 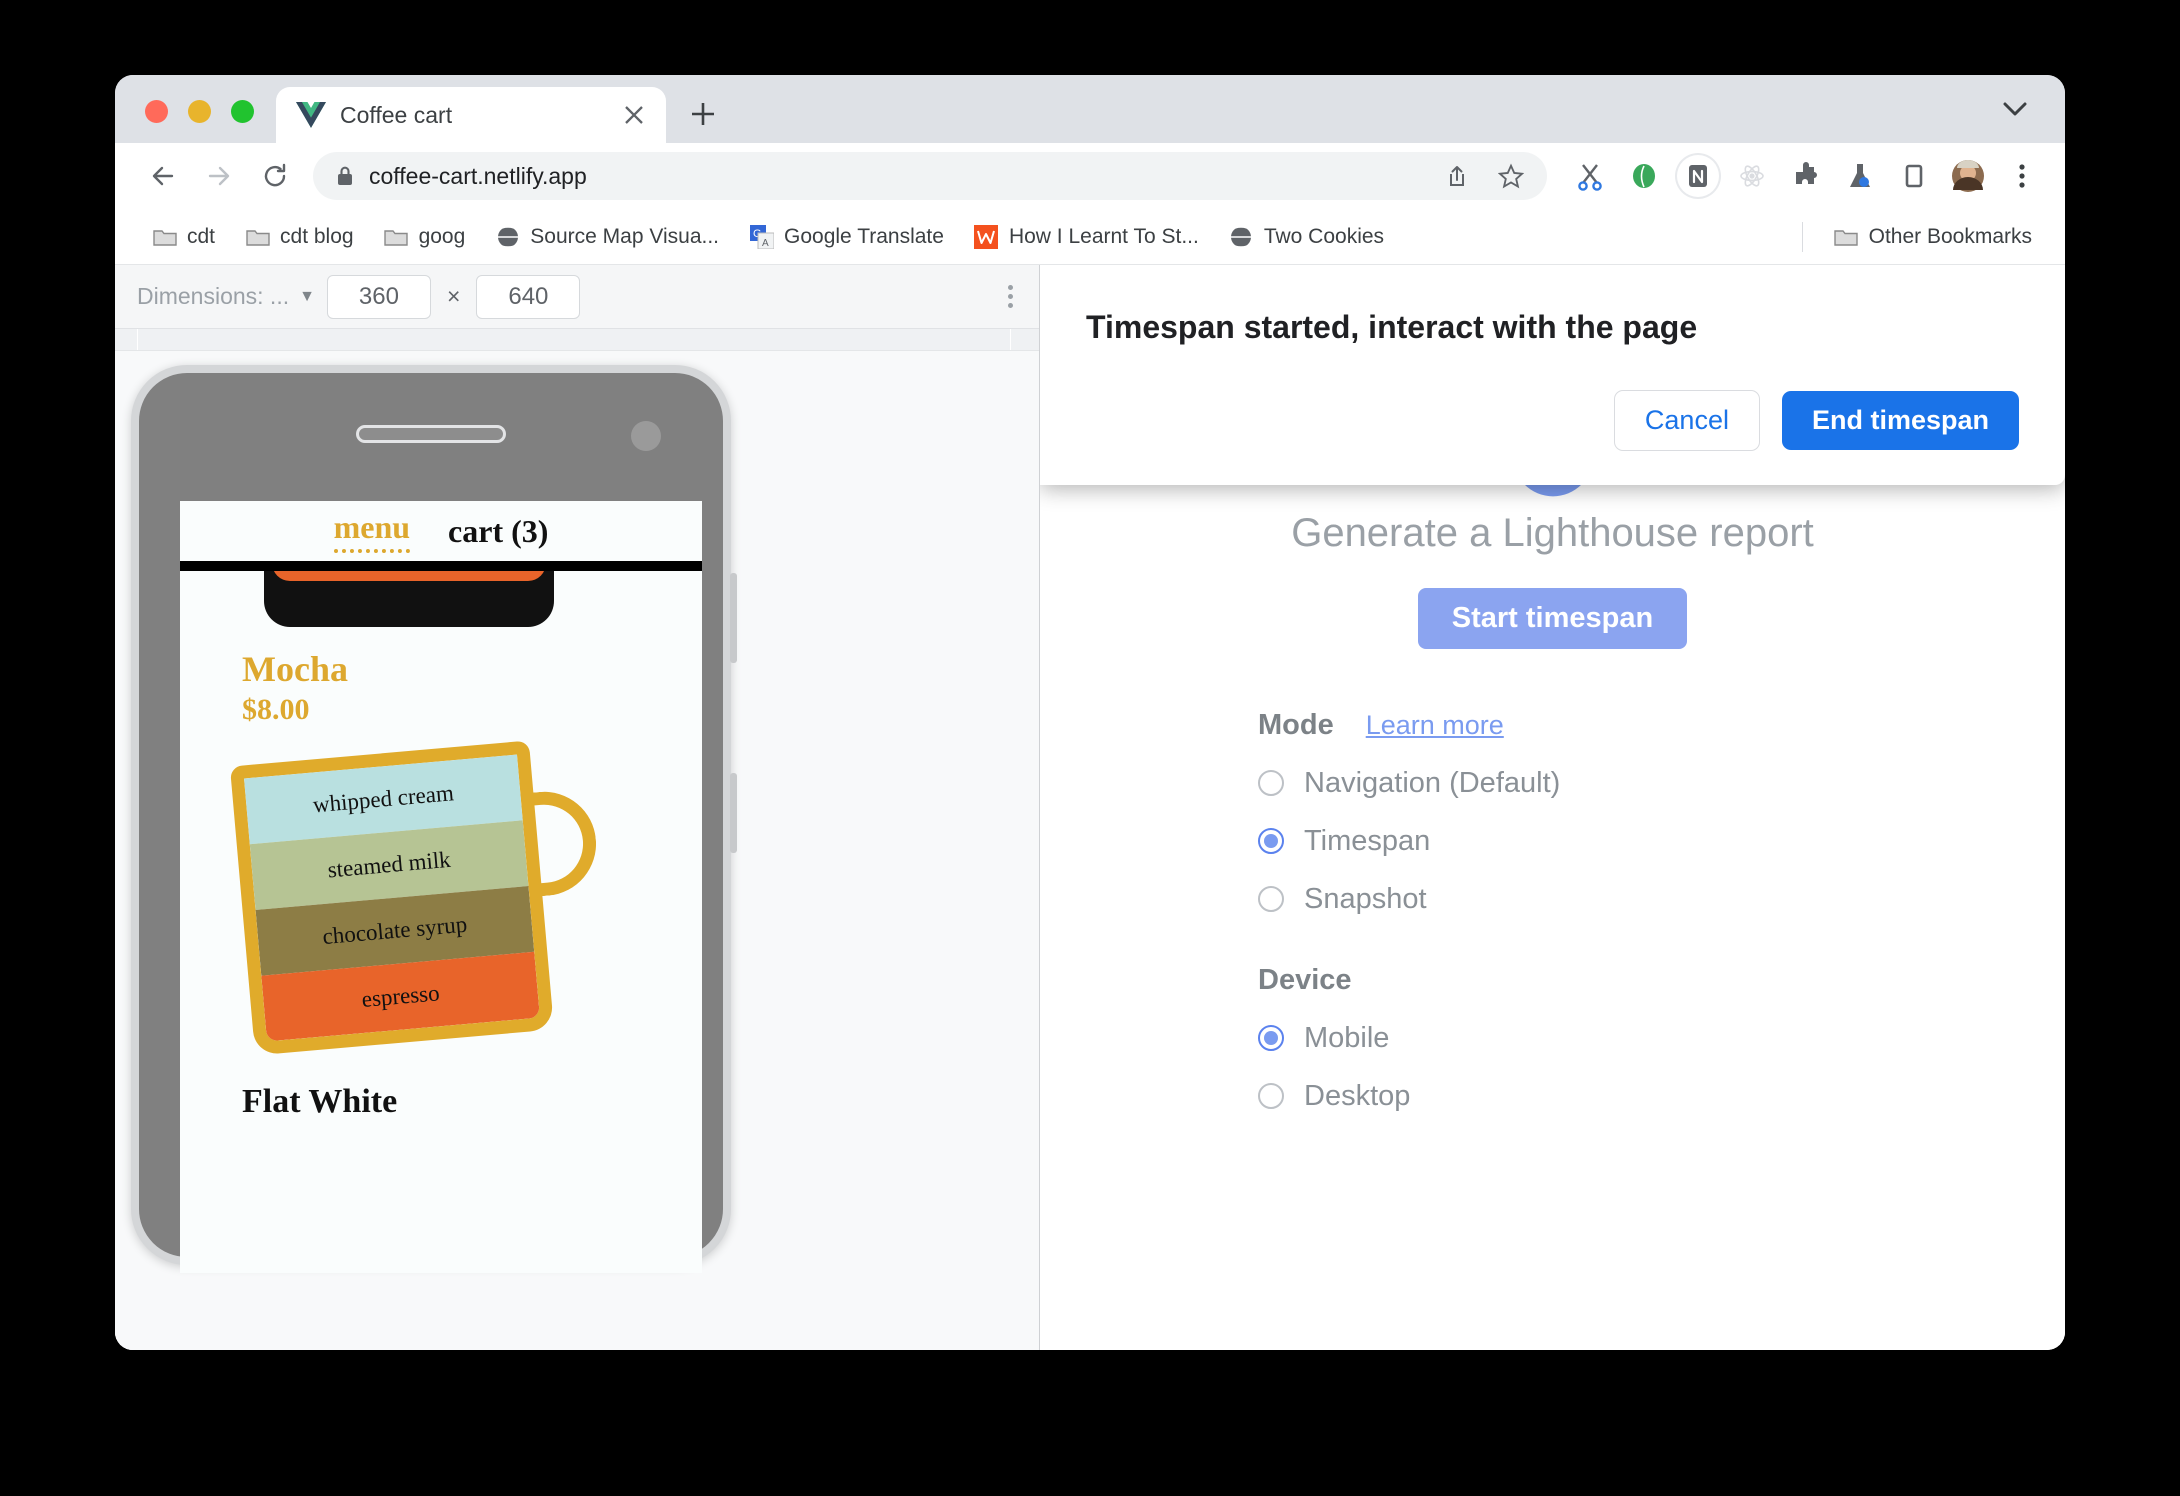 I want to click on mode-learn-more-link: Learn more, so click(x=1435, y=725).